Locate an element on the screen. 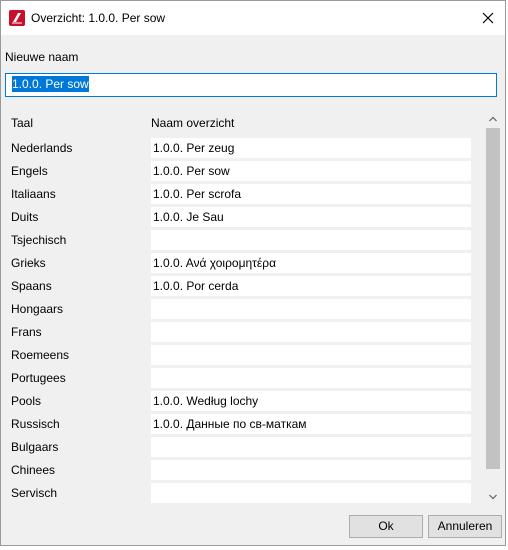 This screenshot has height=550, width=508. close-button is located at coordinates (488, 18).